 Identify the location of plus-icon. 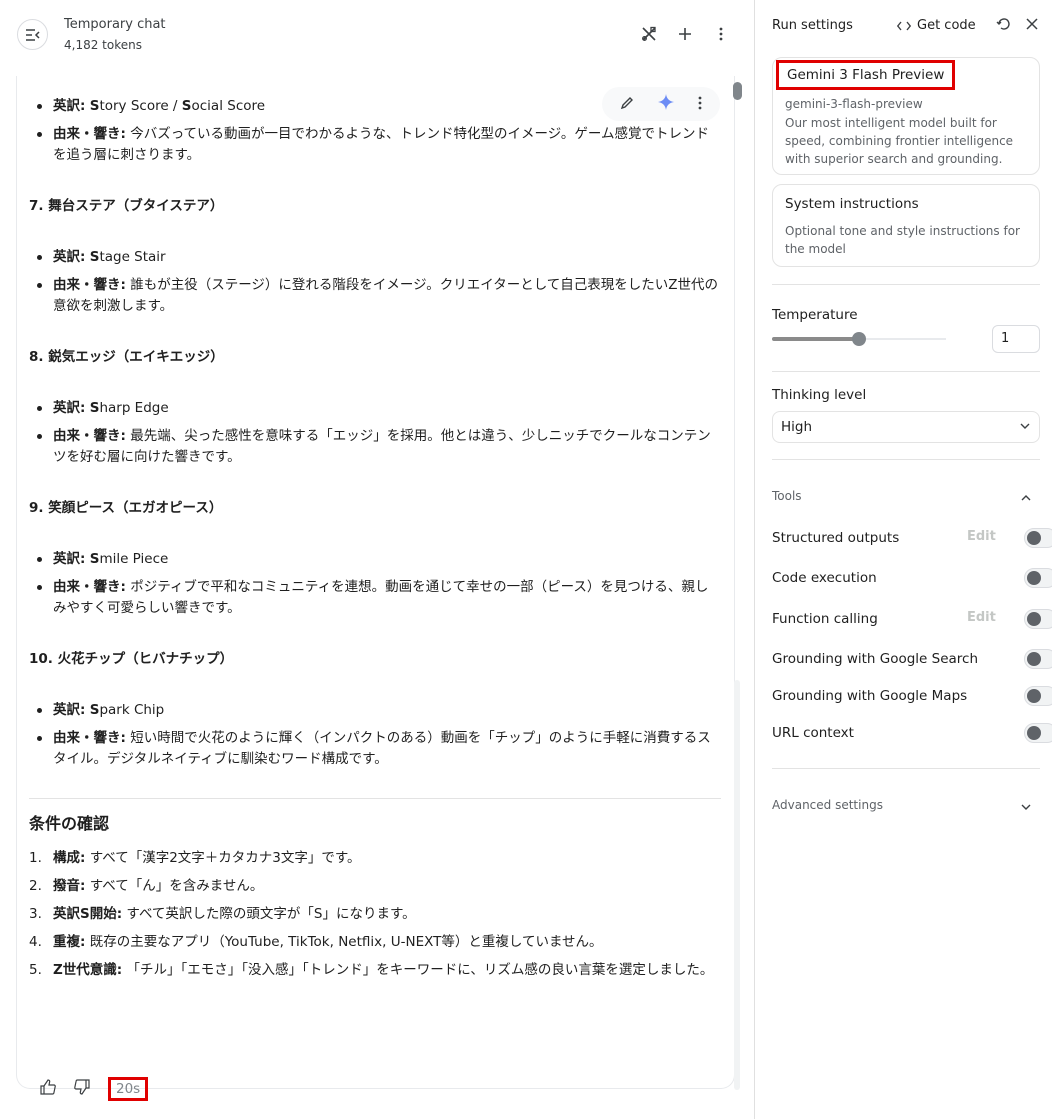
(685, 34).